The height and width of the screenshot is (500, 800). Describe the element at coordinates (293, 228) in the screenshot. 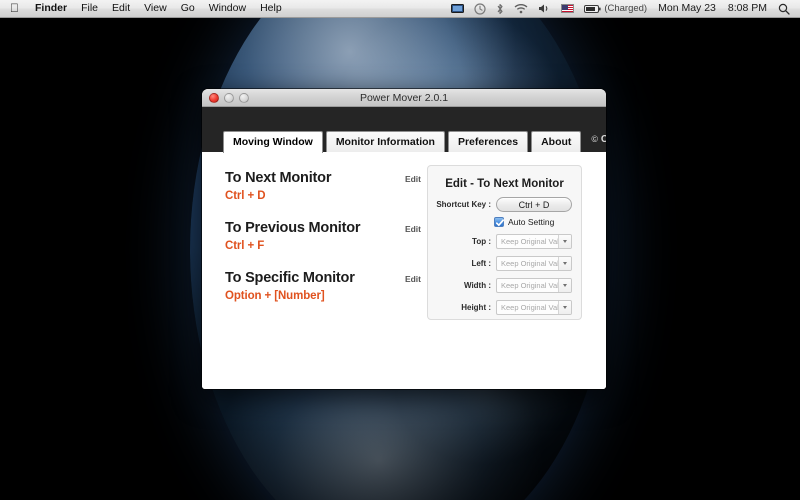

I see `shortcut-title: To Previous Monitor` at that location.